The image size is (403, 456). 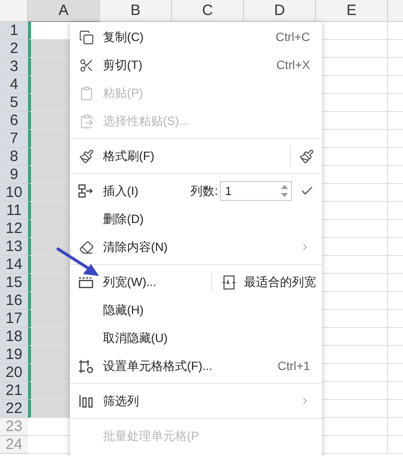 I want to click on column-header: A, so click(x=64, y=11).